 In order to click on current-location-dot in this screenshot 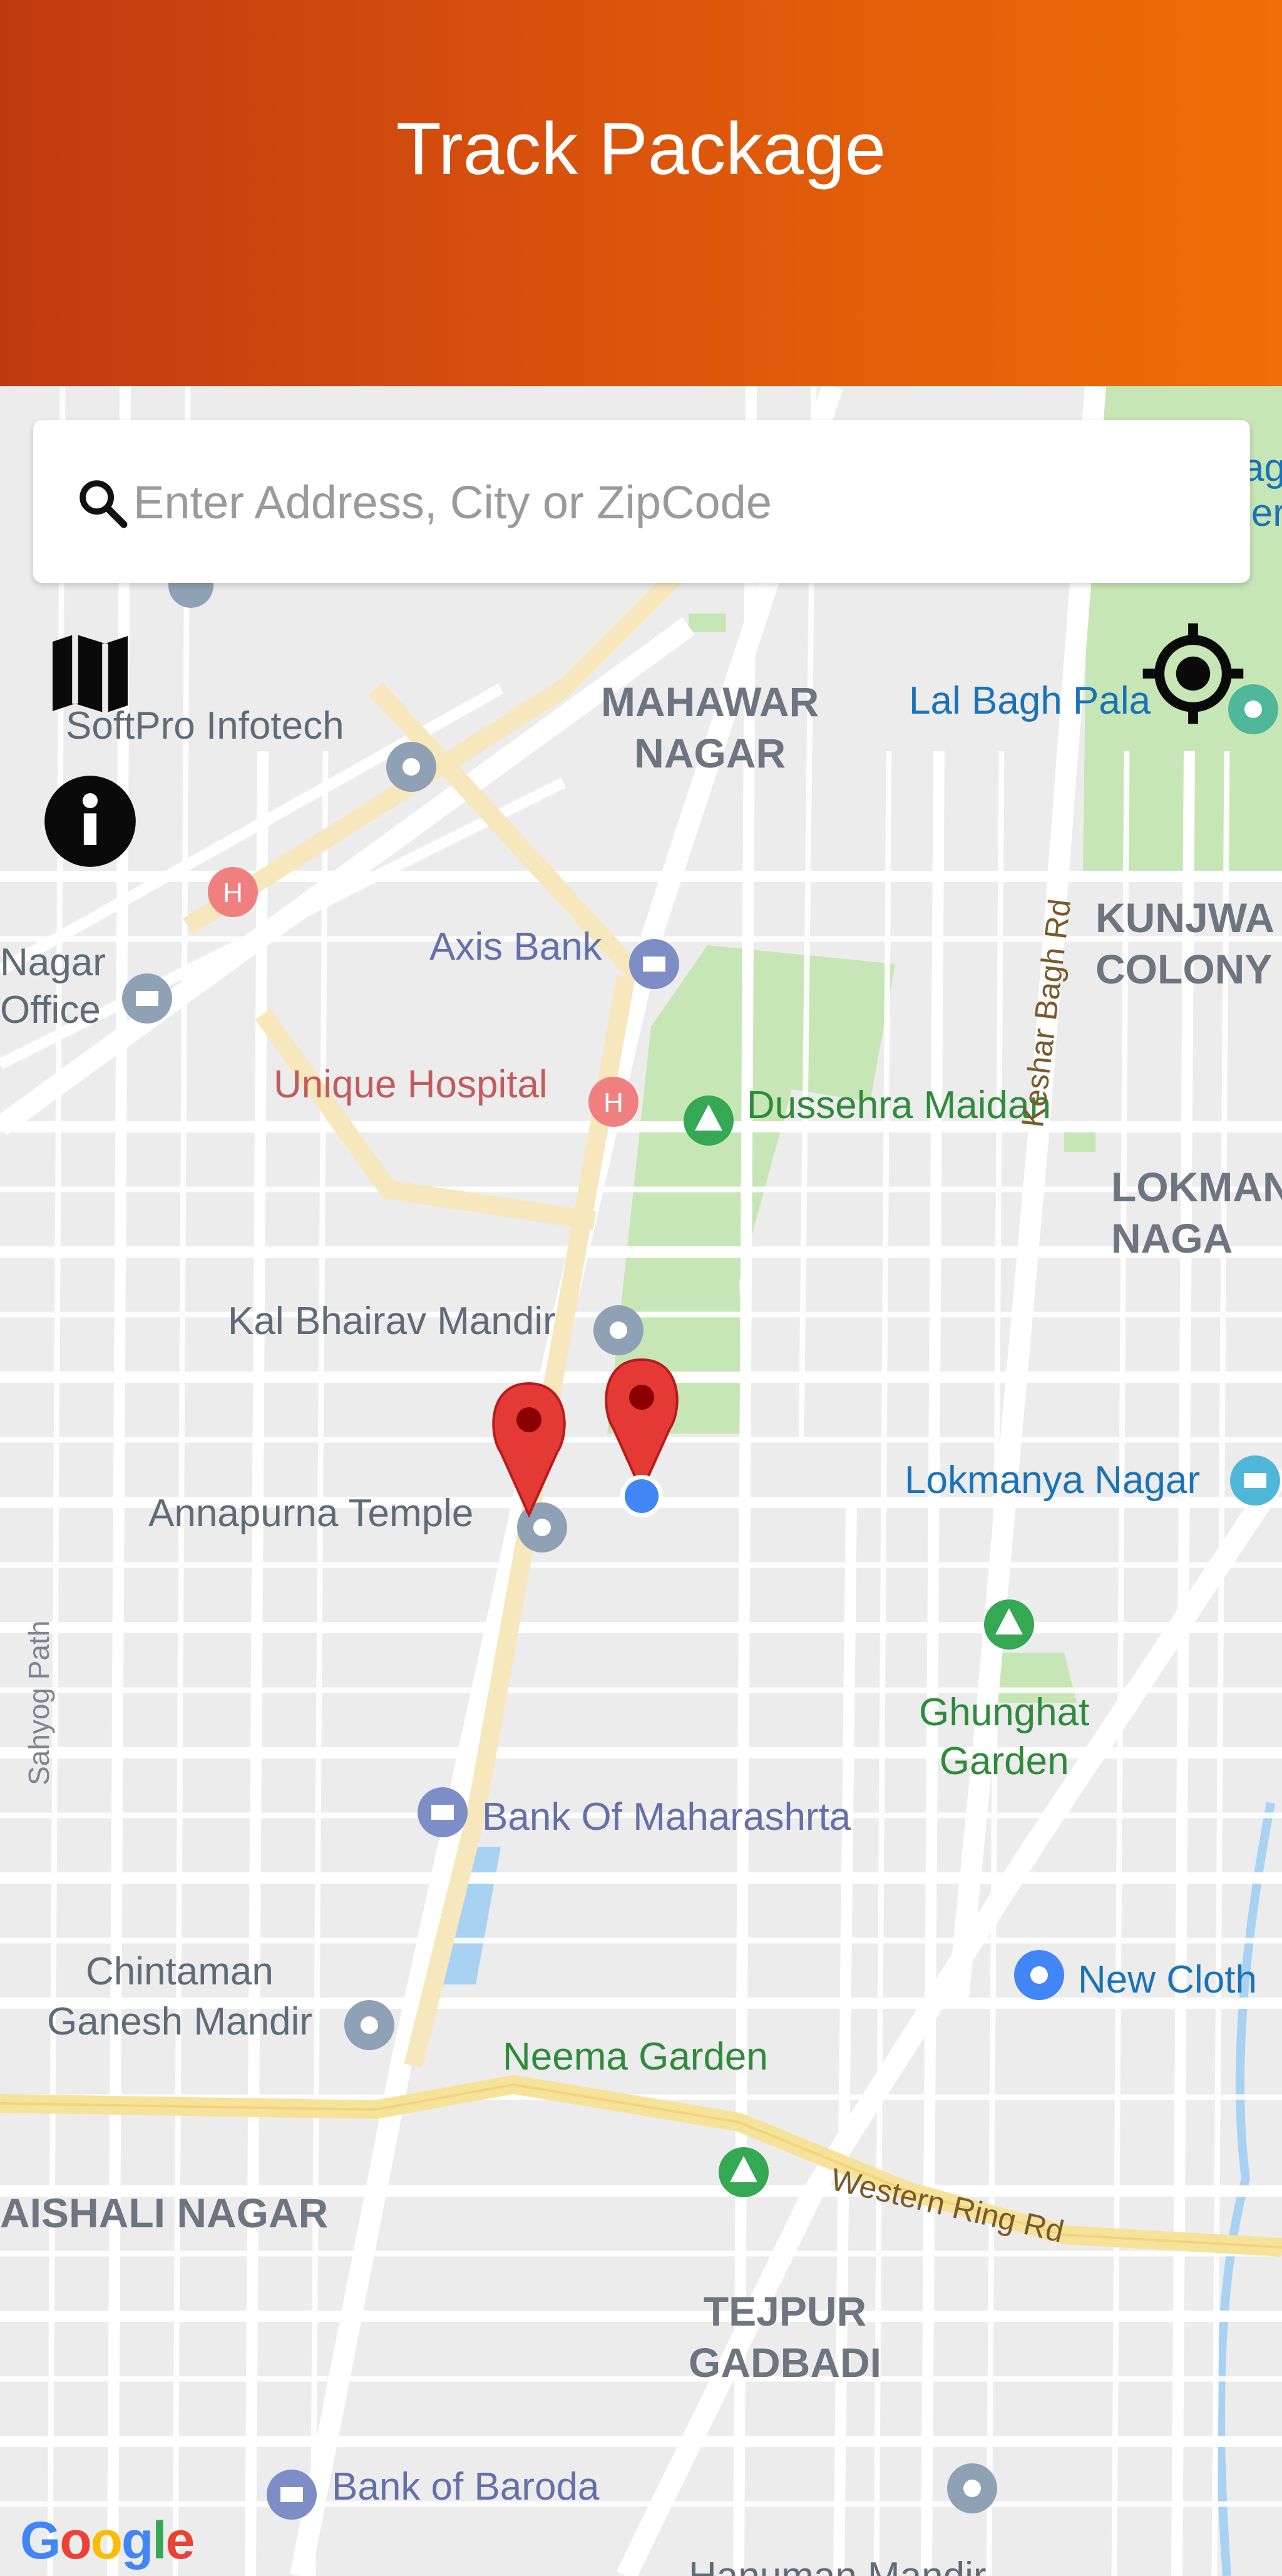, I will do `click(641, 1496)`.